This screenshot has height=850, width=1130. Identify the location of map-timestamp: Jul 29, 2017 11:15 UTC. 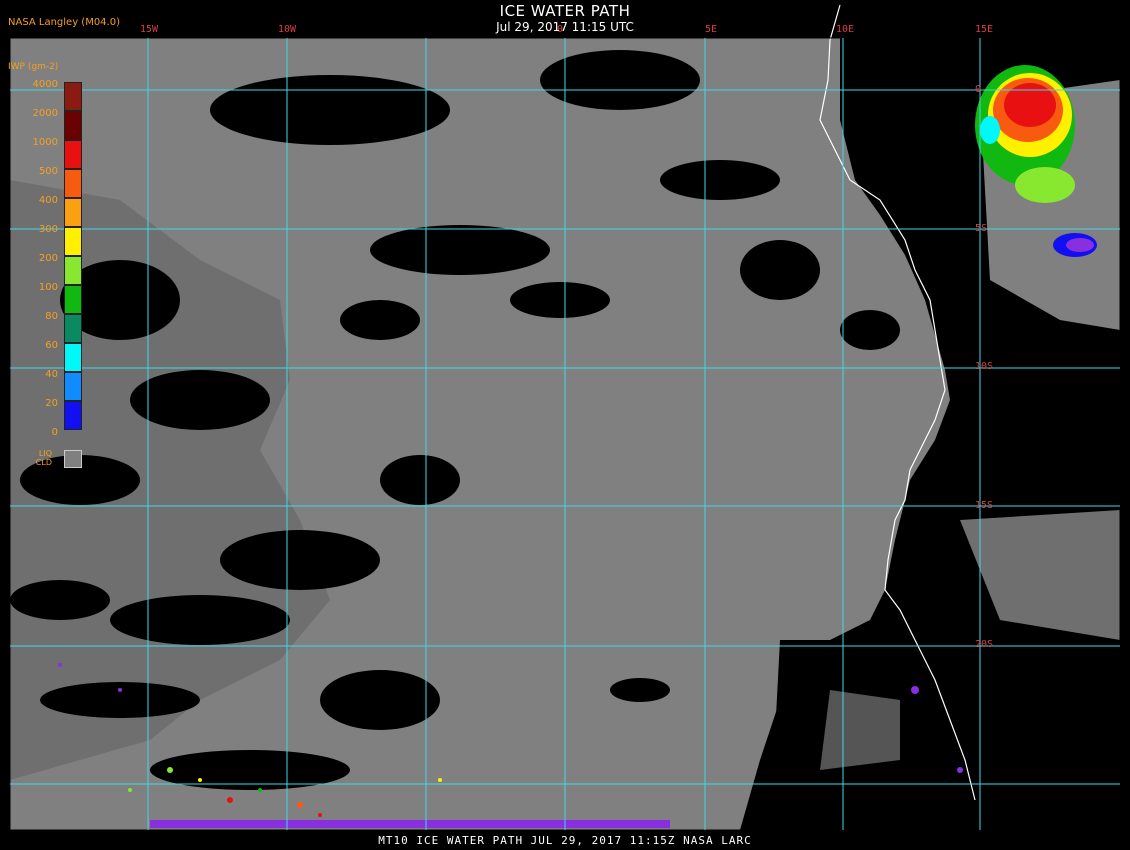
(565, 27).